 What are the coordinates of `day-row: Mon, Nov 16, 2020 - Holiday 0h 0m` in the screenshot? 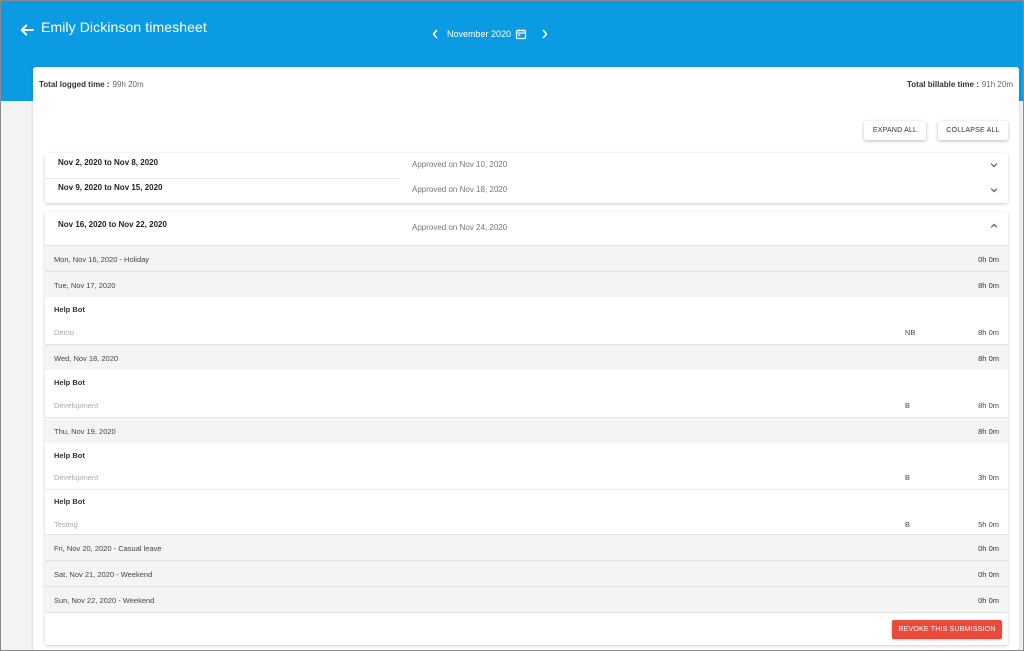 It's located at (526, 258).